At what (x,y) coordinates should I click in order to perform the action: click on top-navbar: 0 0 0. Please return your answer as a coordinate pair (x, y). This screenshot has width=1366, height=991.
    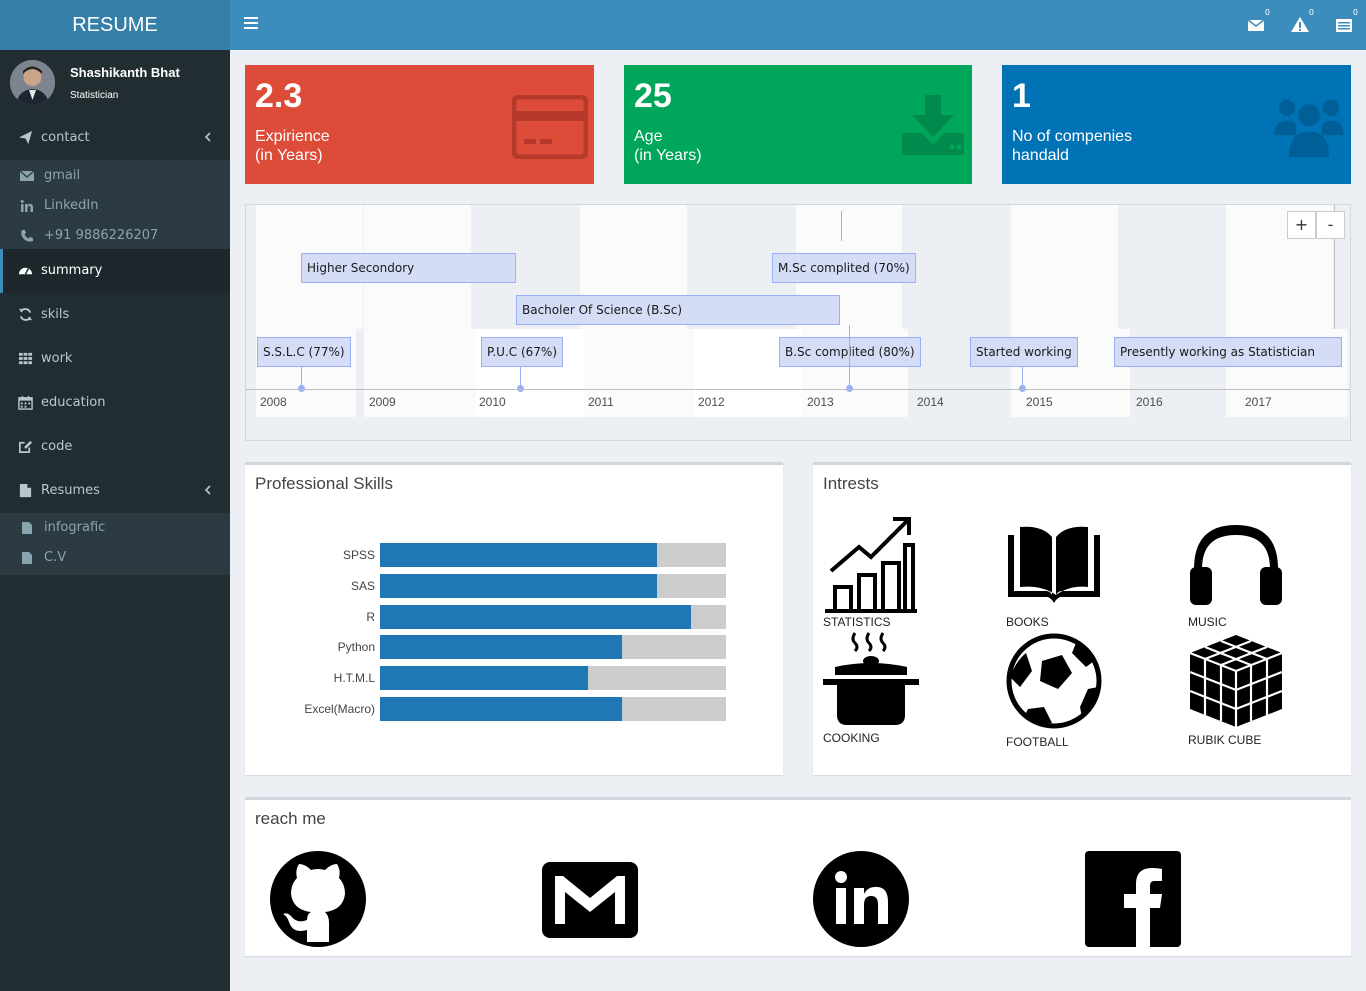
    Looking at the image, I should click on (798, 25).